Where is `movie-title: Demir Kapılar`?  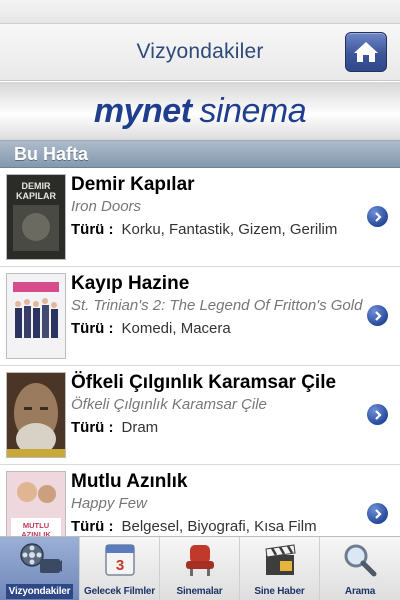 movie-title: Demir Kapılar is located at coordinates (133, 184).